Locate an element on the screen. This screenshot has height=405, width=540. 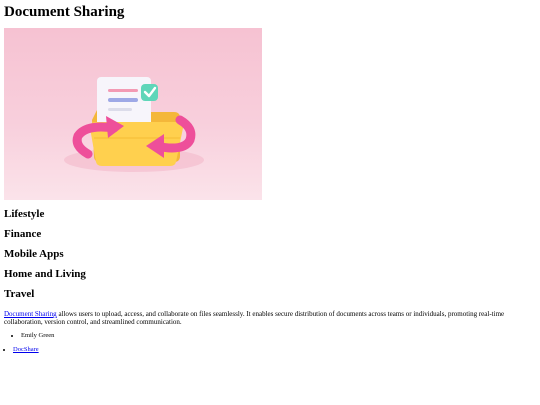
category-heading: Home and Living is located at coordinates (45, 274).